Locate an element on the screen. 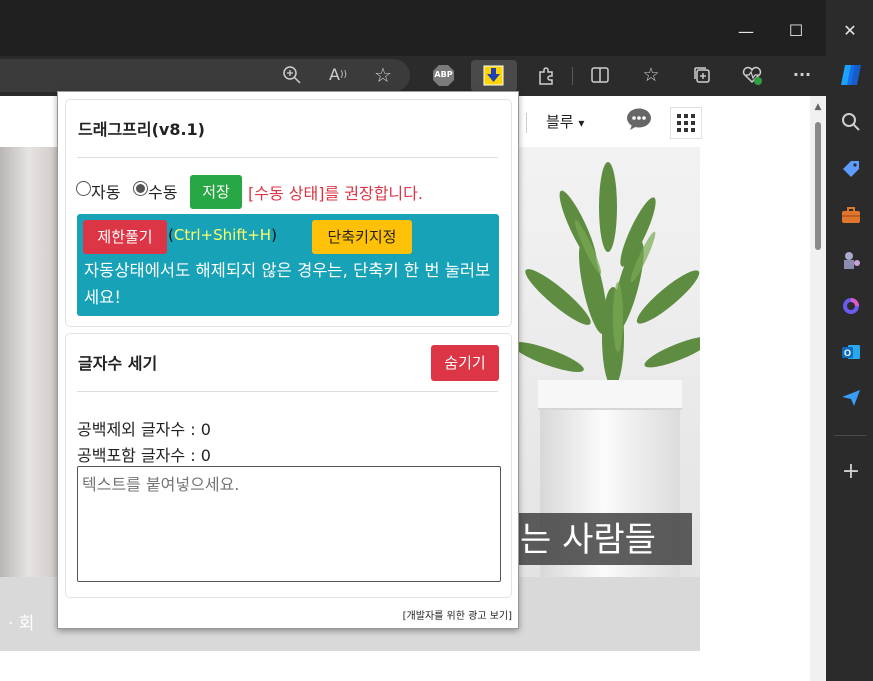  count-without-spaces: 공백제외 글자수 : 0 is located at coordinates (144, 428).